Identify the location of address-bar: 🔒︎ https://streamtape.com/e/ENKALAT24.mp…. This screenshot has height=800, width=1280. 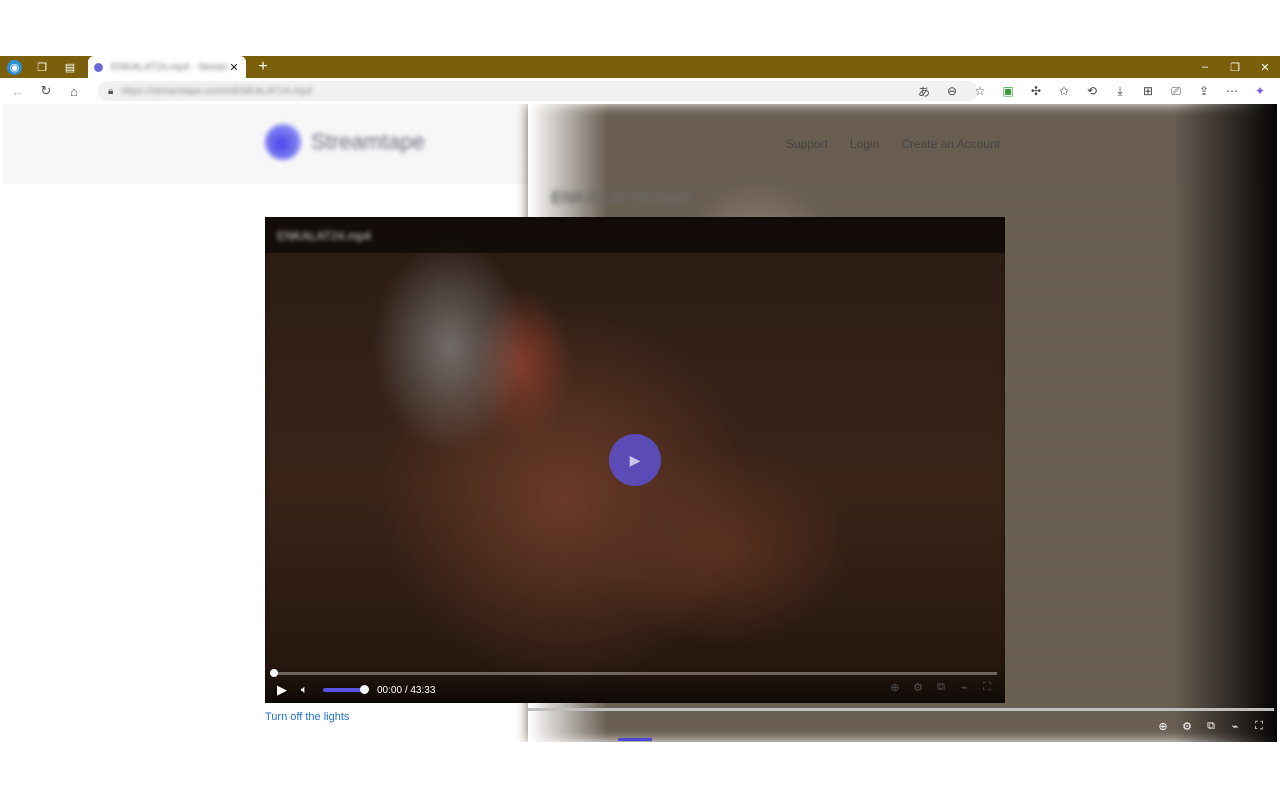
(538, 91).